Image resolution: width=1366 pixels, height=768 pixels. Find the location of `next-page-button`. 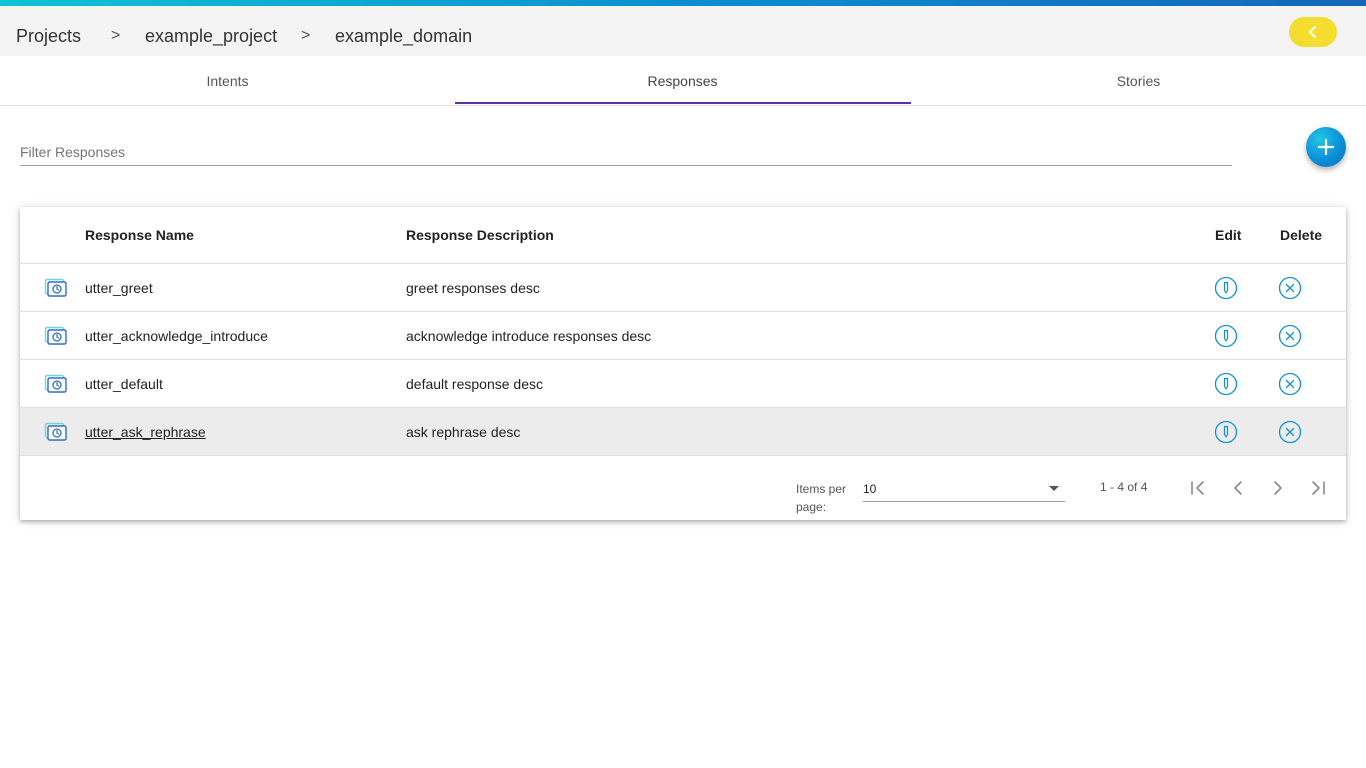

next-page-button is located at coordinates (1278, 488).